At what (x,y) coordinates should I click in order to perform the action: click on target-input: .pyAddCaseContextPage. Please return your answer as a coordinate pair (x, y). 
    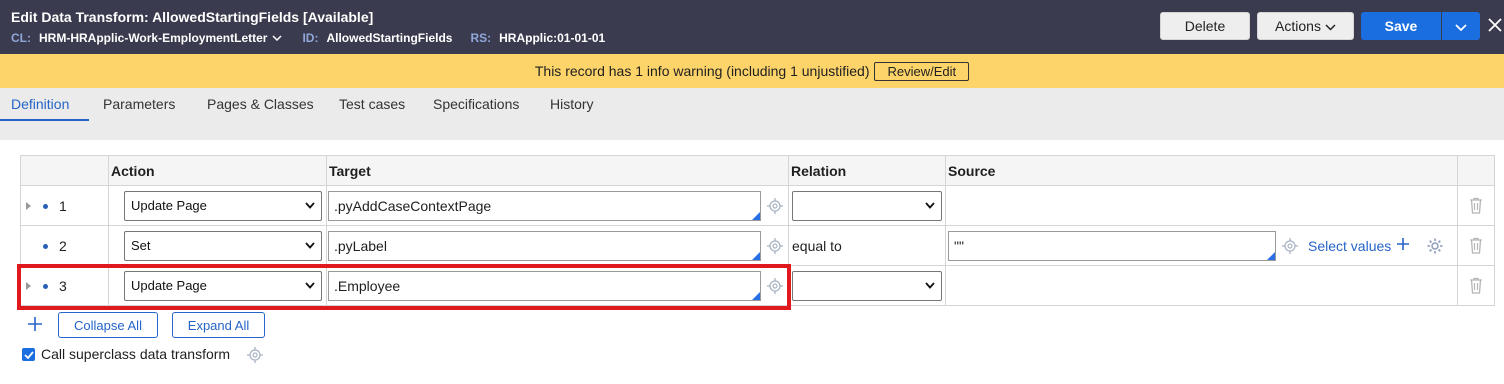
    Looking at the image, I should click on (544, 205).